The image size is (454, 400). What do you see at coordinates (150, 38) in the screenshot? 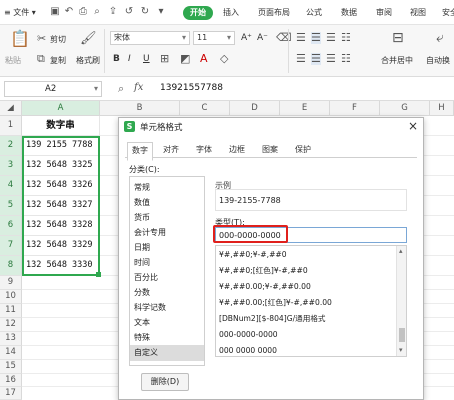
I see `font-name-select: 宋体 ▾` at bounding box center [150, 38].